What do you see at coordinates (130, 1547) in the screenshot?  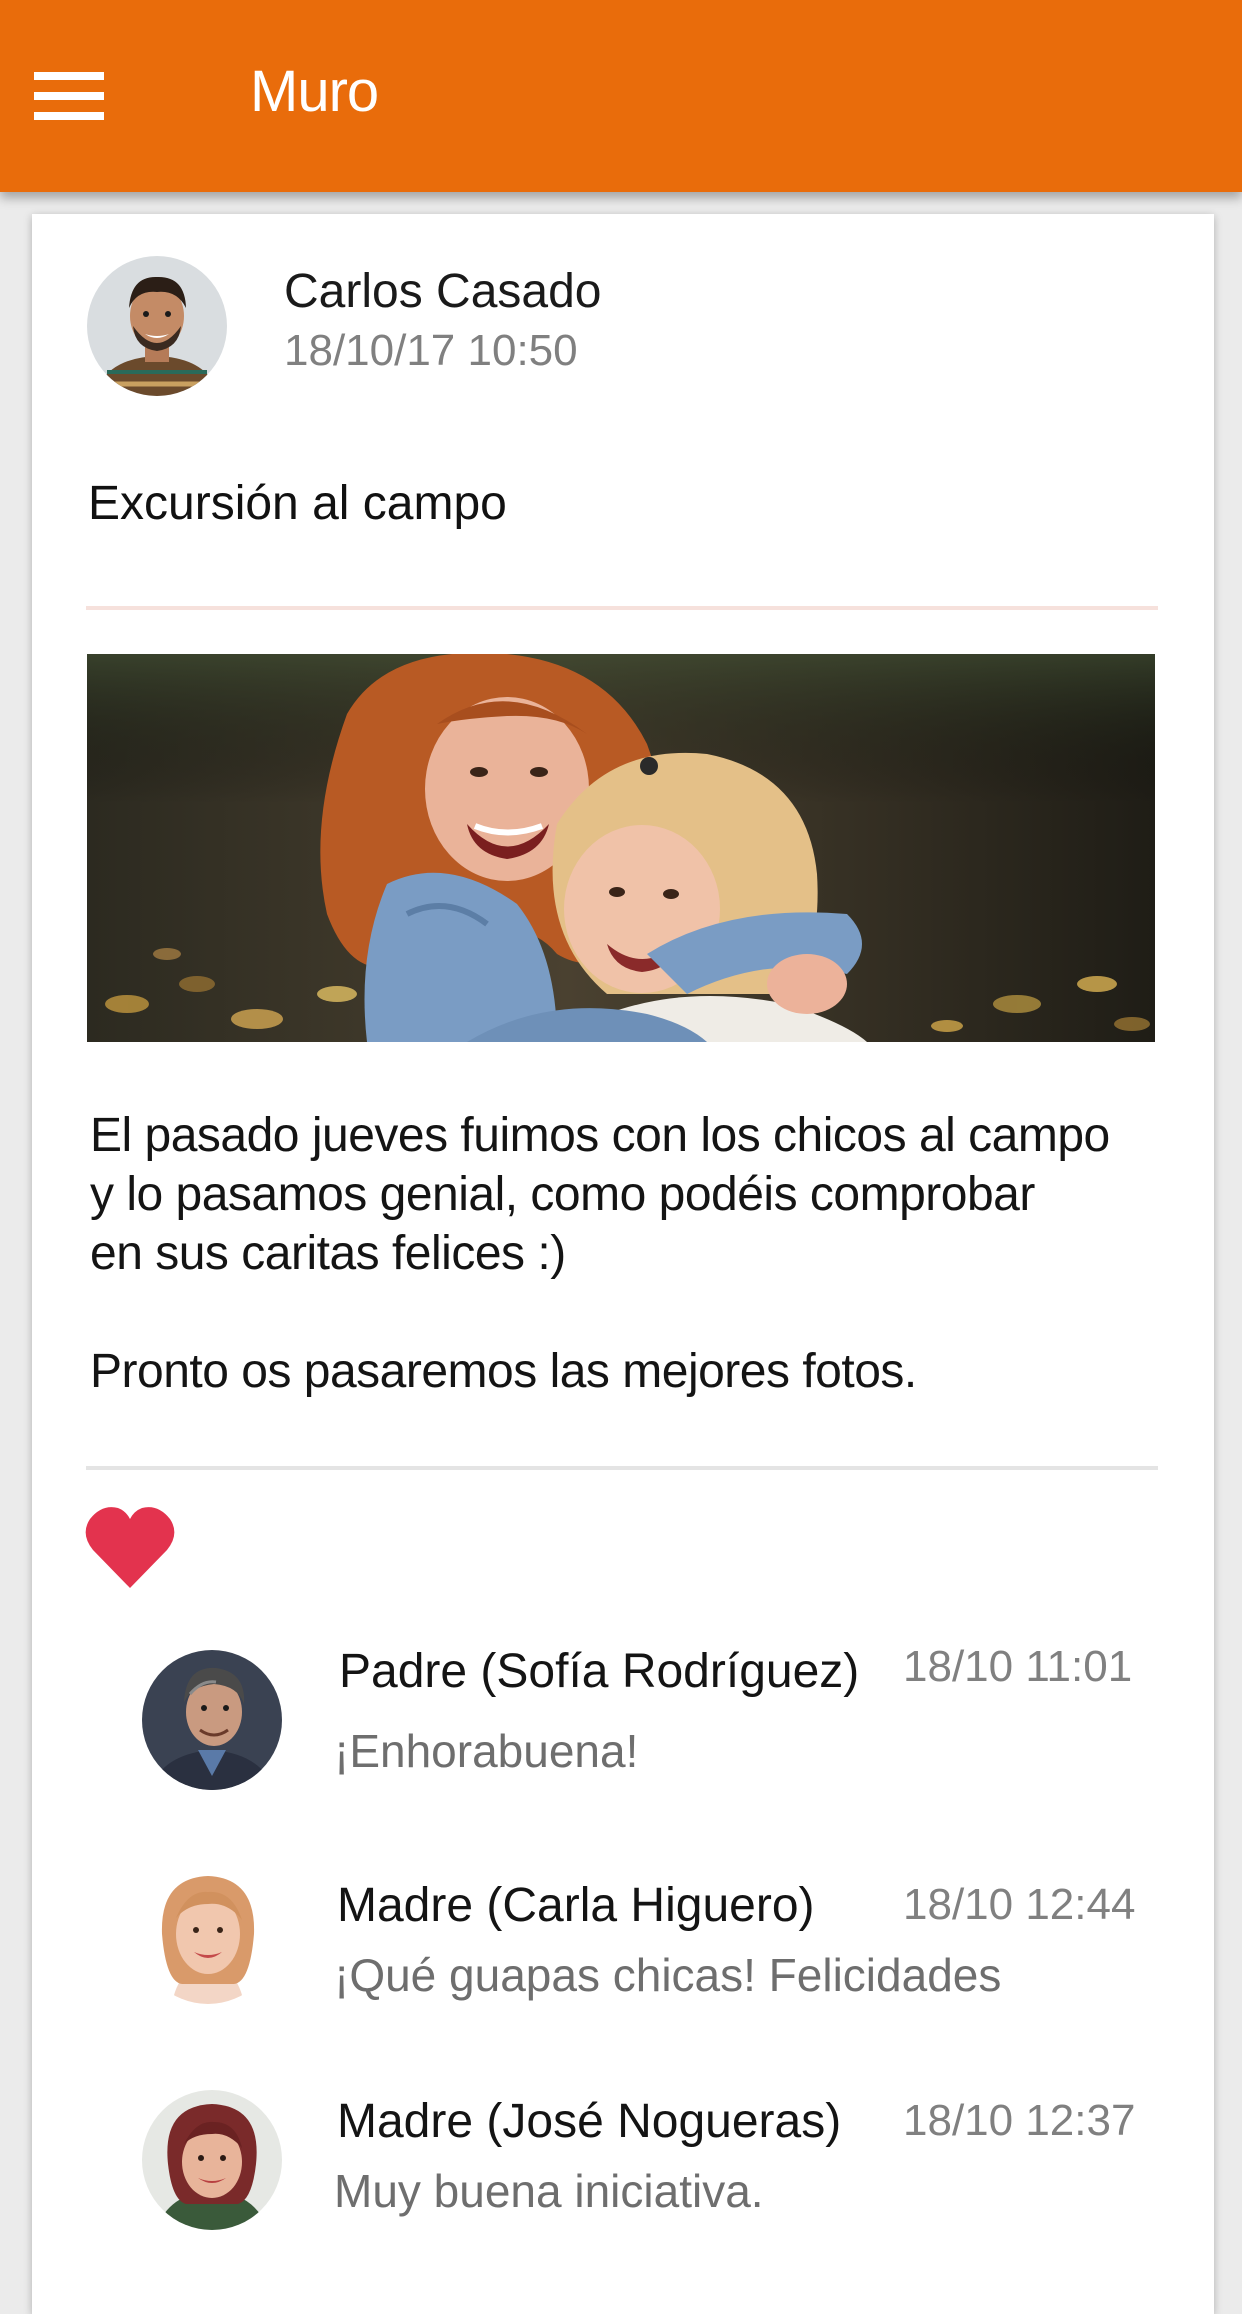 I see `heart-icon` at bounding box center [130, 1547].